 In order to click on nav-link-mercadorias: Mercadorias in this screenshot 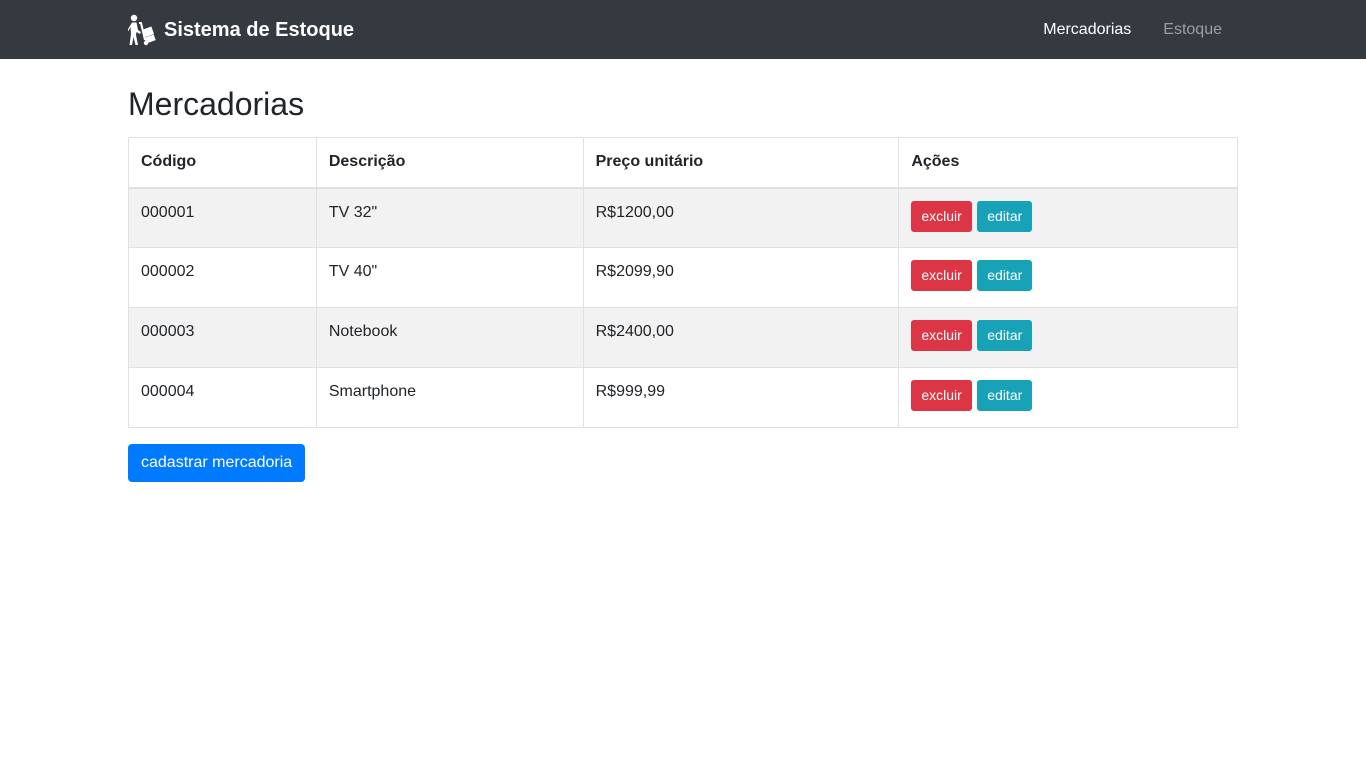, I will do `click(1087, 30)`.